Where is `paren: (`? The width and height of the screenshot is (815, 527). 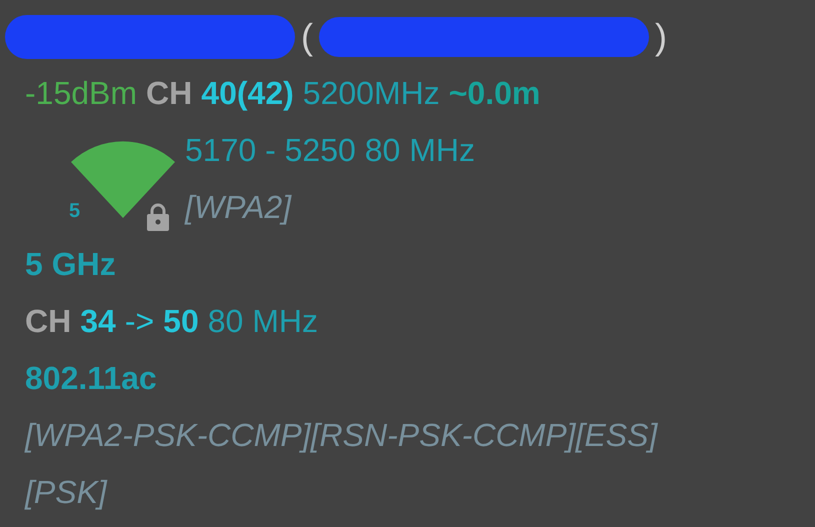
paren: ( is located at coordinates (307, 37).